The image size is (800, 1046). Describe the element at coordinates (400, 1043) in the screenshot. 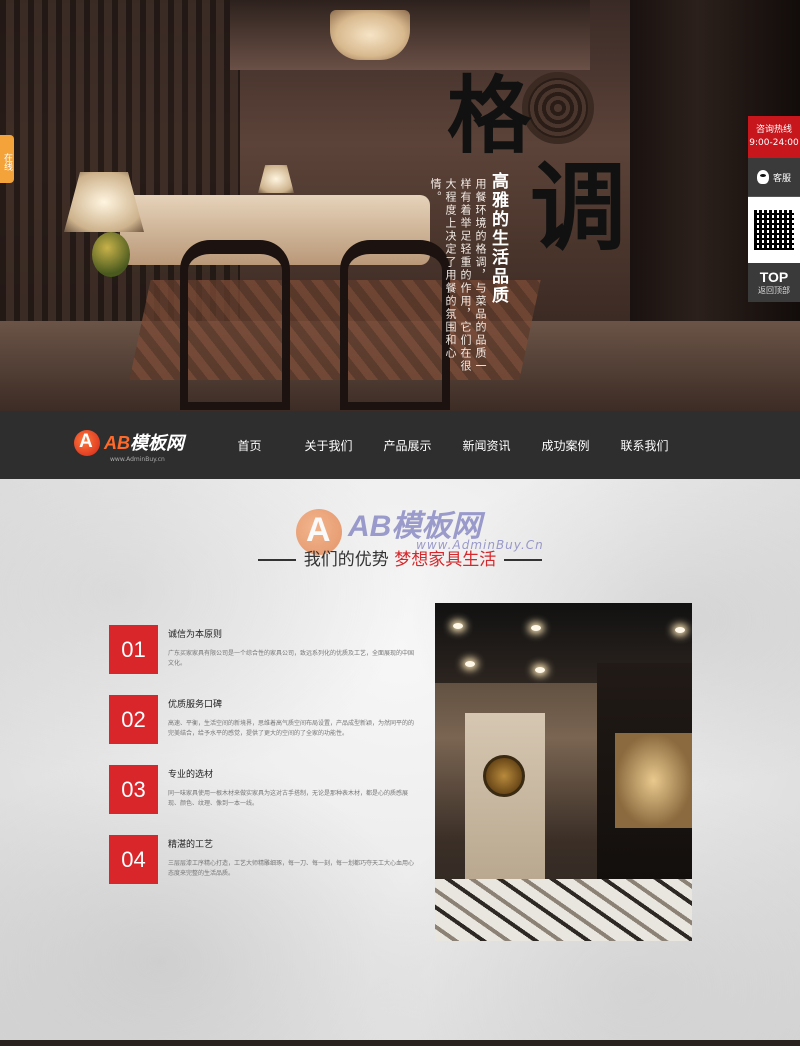

I see `next-section-edge` at that location.